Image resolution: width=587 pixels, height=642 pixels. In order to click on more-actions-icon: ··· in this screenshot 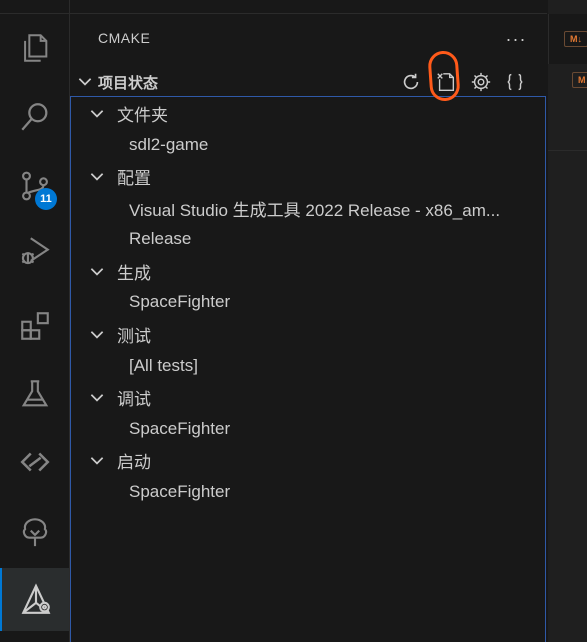, I will do `click(516, 39)`.